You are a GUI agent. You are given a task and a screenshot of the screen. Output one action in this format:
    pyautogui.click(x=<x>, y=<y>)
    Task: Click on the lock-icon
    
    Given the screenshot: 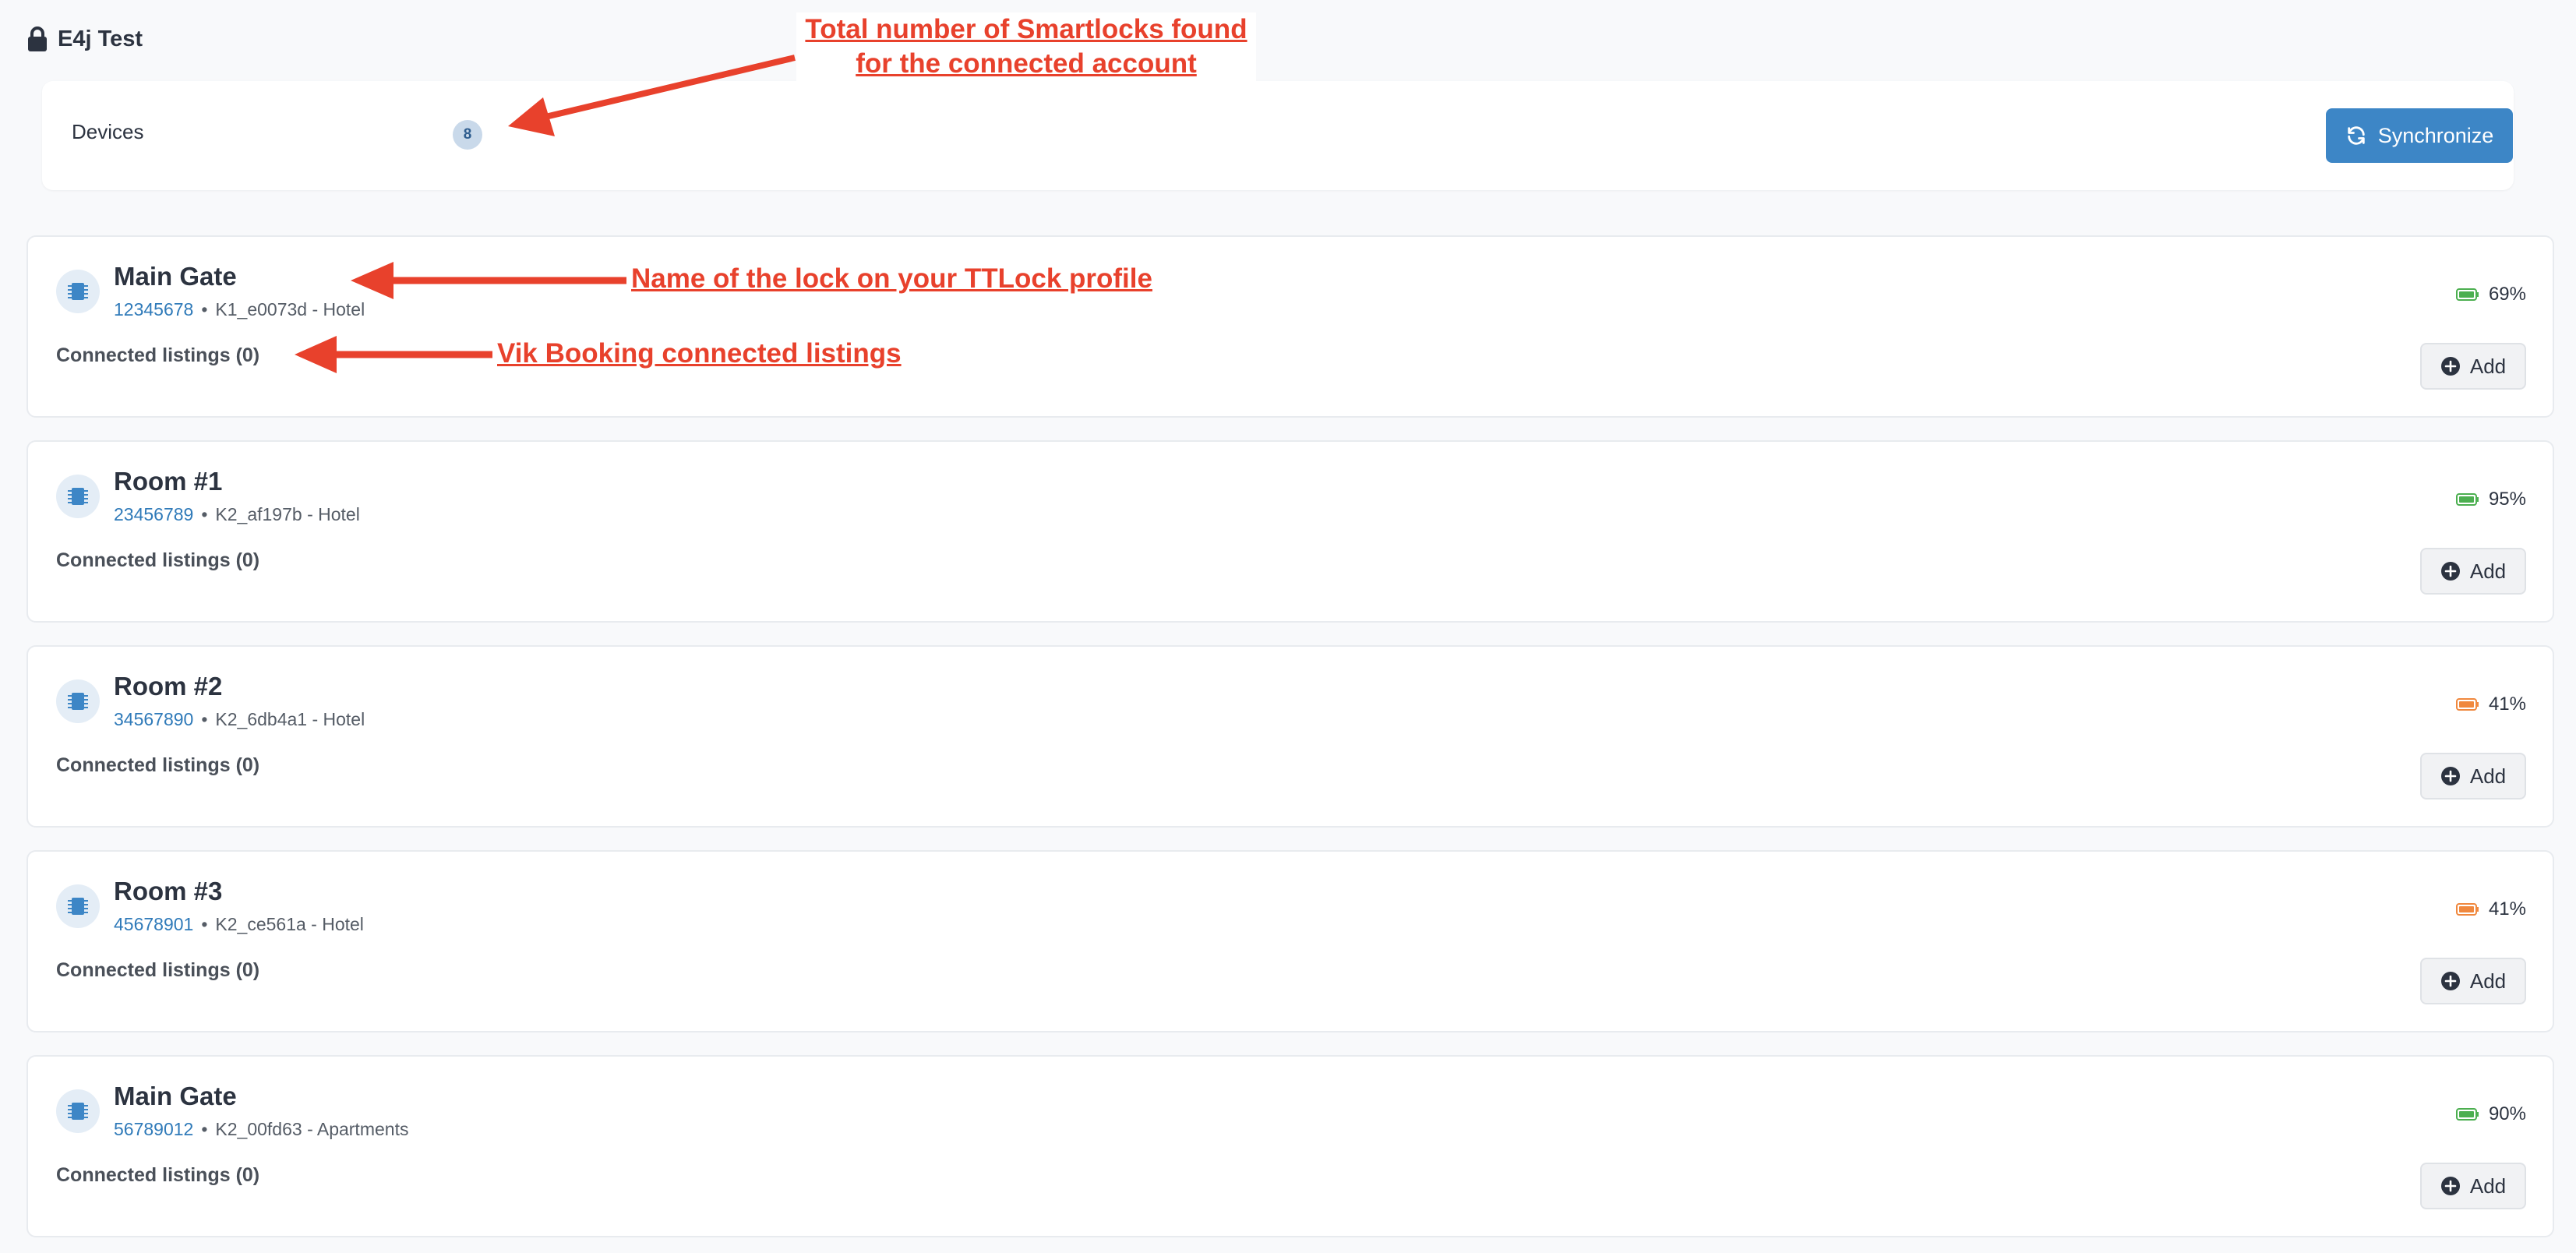 What is the action you would take?
    pyautogui.click(x=37, y=38)
    